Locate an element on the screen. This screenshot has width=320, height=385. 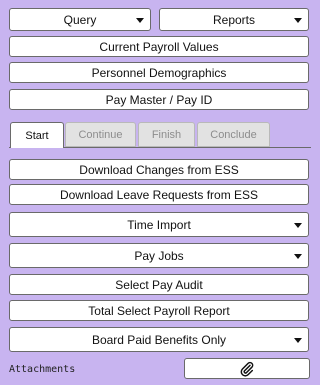
pay-jobs-label: Pay Jobs is located at coordinates (159, 255).